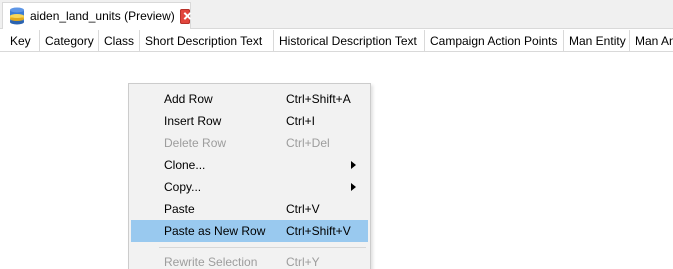 Image resolution: width=673 pixels, height=269 pixels. What do you see at coordinates (494, 40) in the screenshot?
I see `column-header-campaign-action-points: Campaign Action Points` at bounding box center [494, 40].